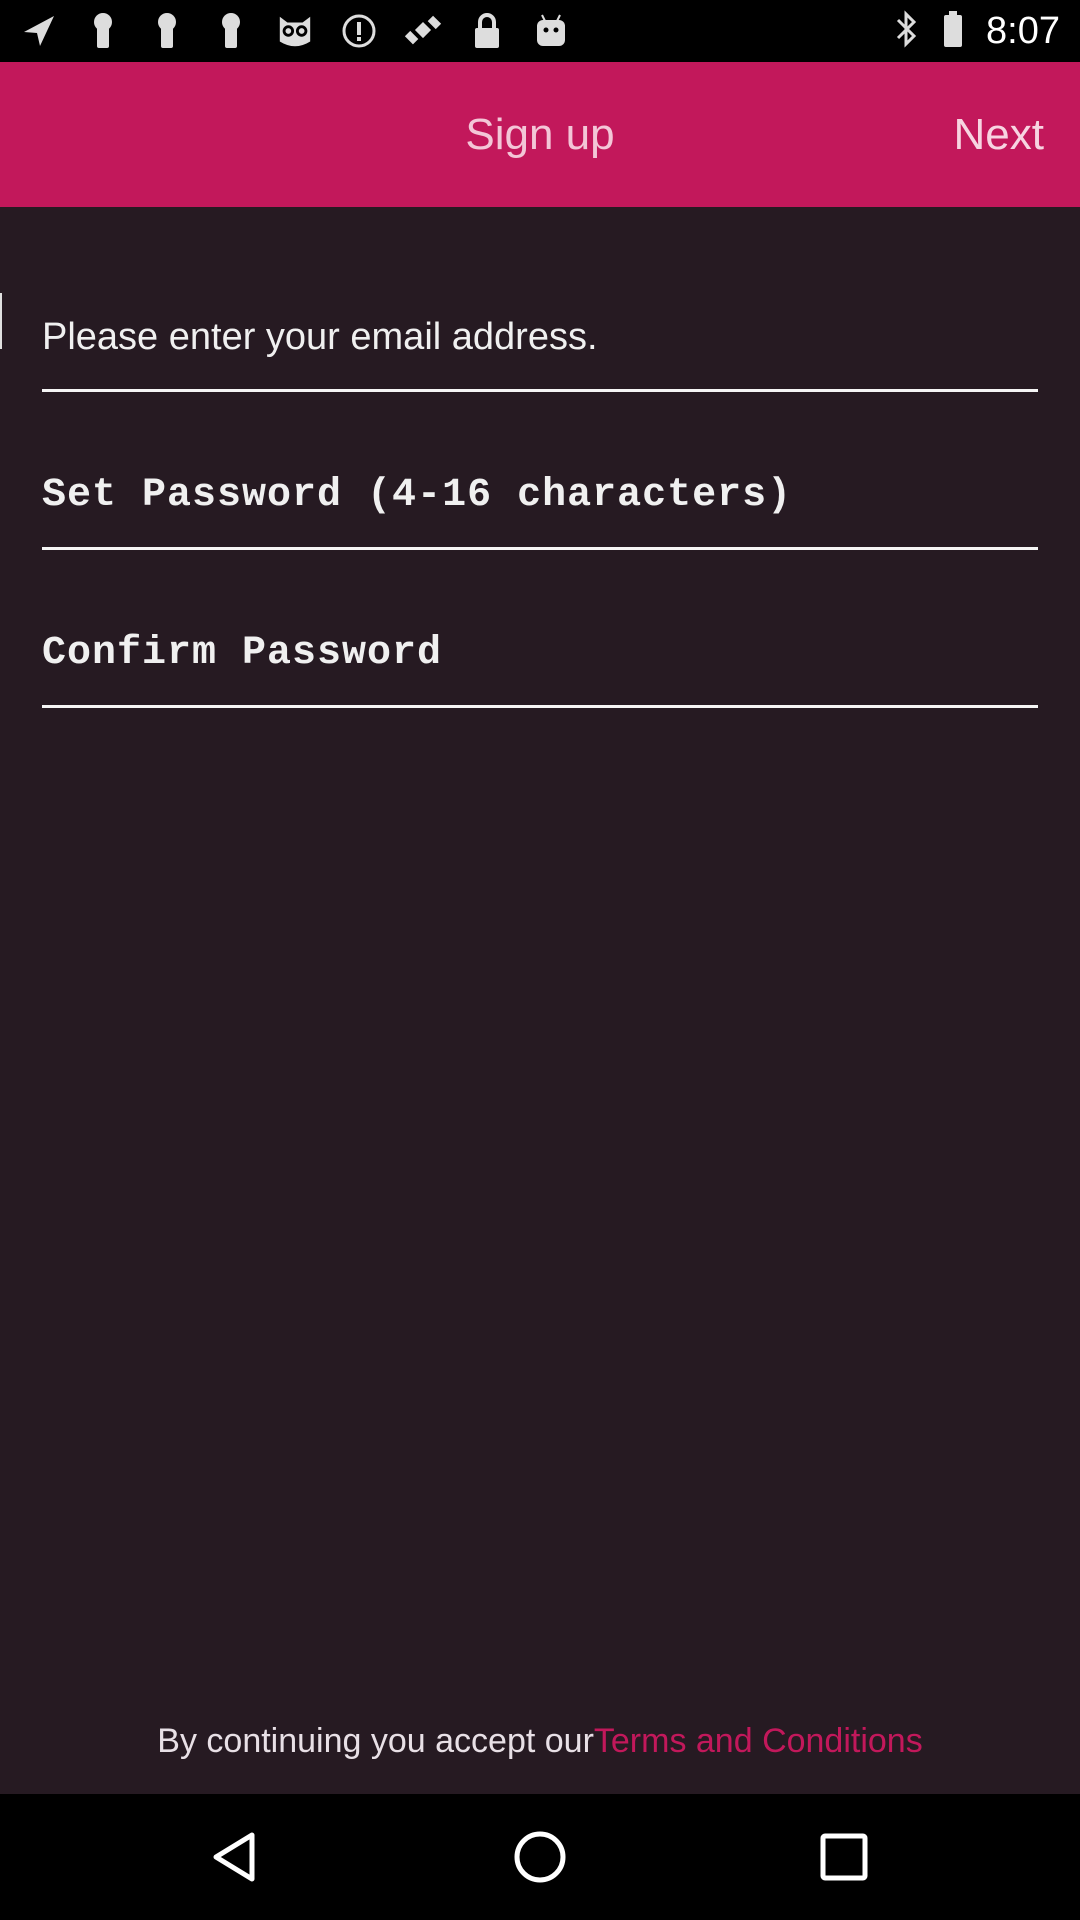  I want to click on terms-link: Terms and Conditions, so click(758, 1741).